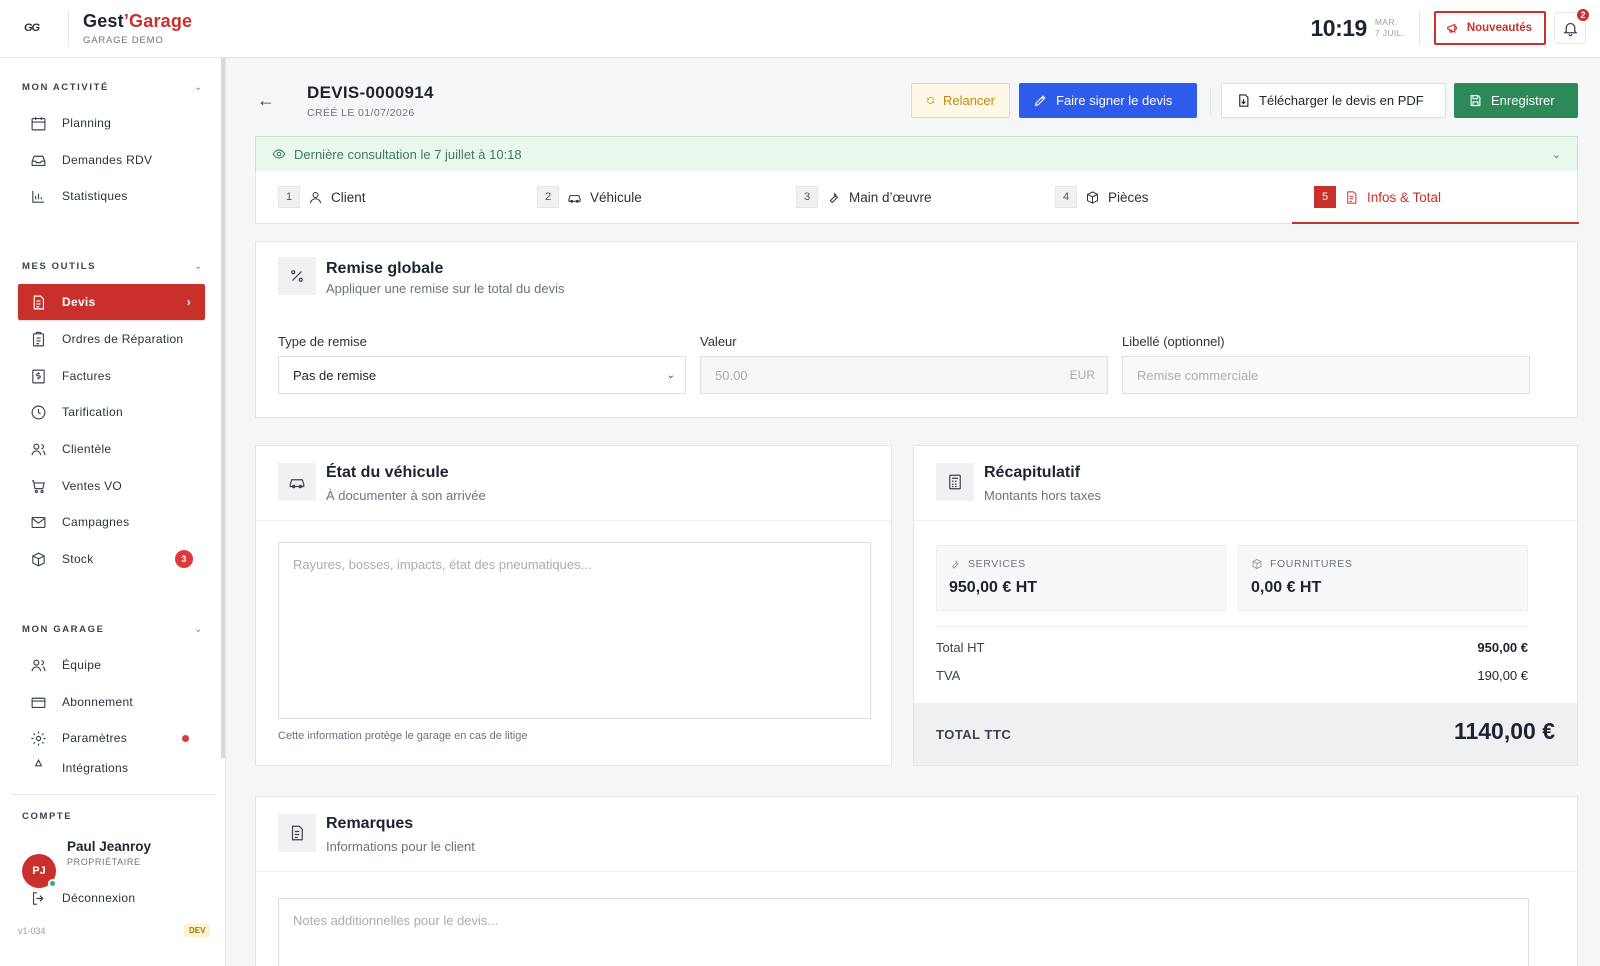  I want to click on relancer-button: Relancer, so click(960, 100).